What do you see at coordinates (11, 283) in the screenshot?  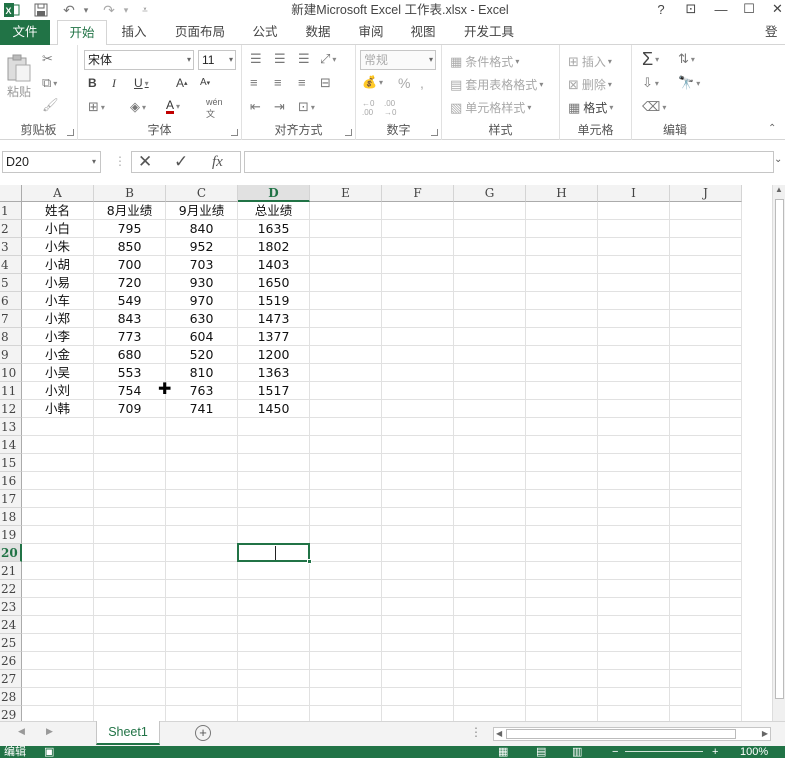 I see `row-header: 5` at bounding box center [11, 283].